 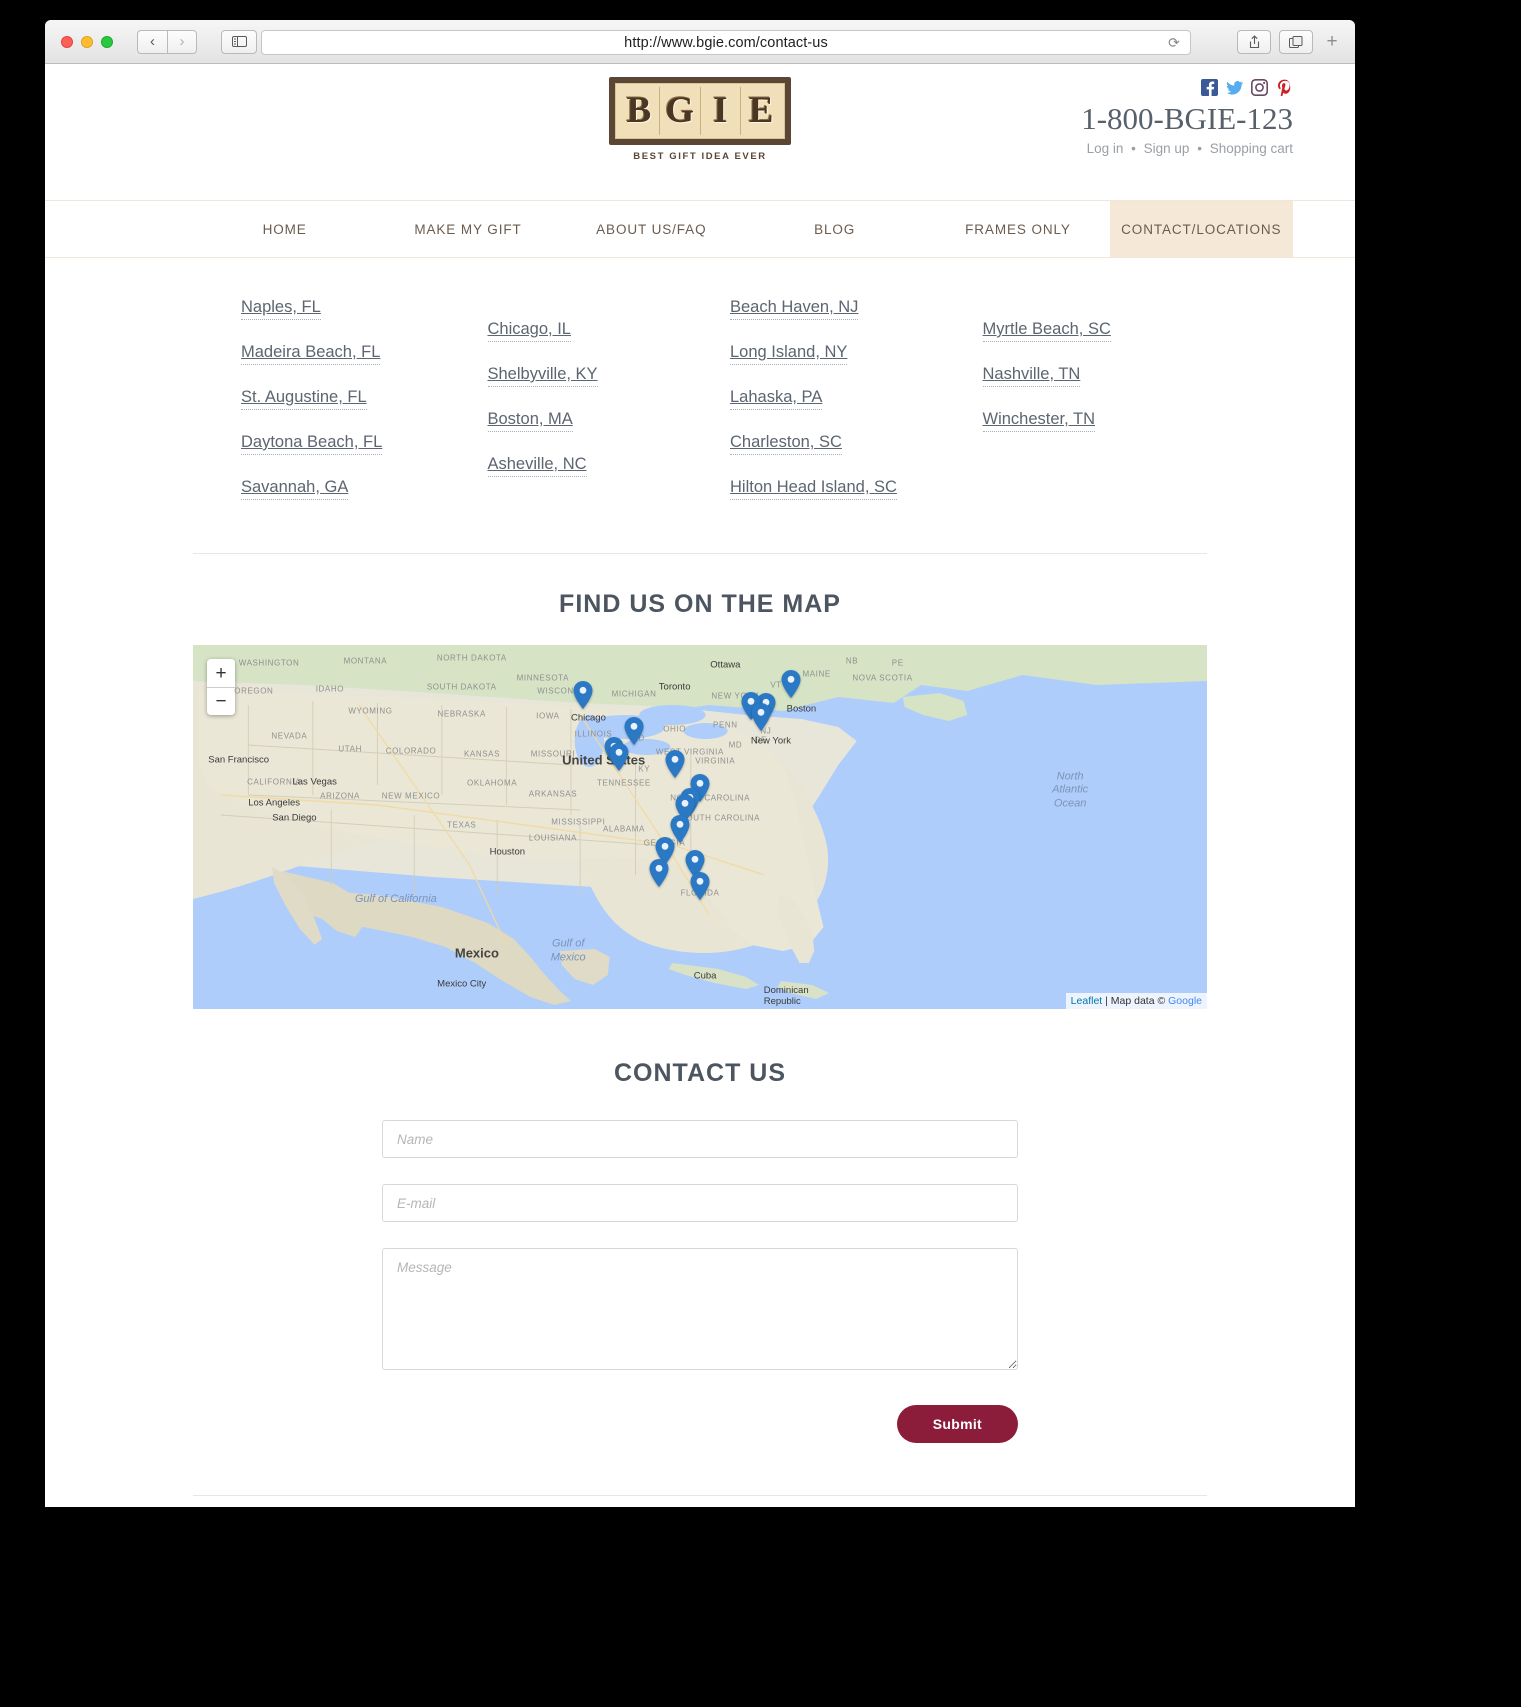 What do you see at coordinates (530, 421) in the screenshot?
I see `location-link: Boston, MA` at bounding box center [530, 421].